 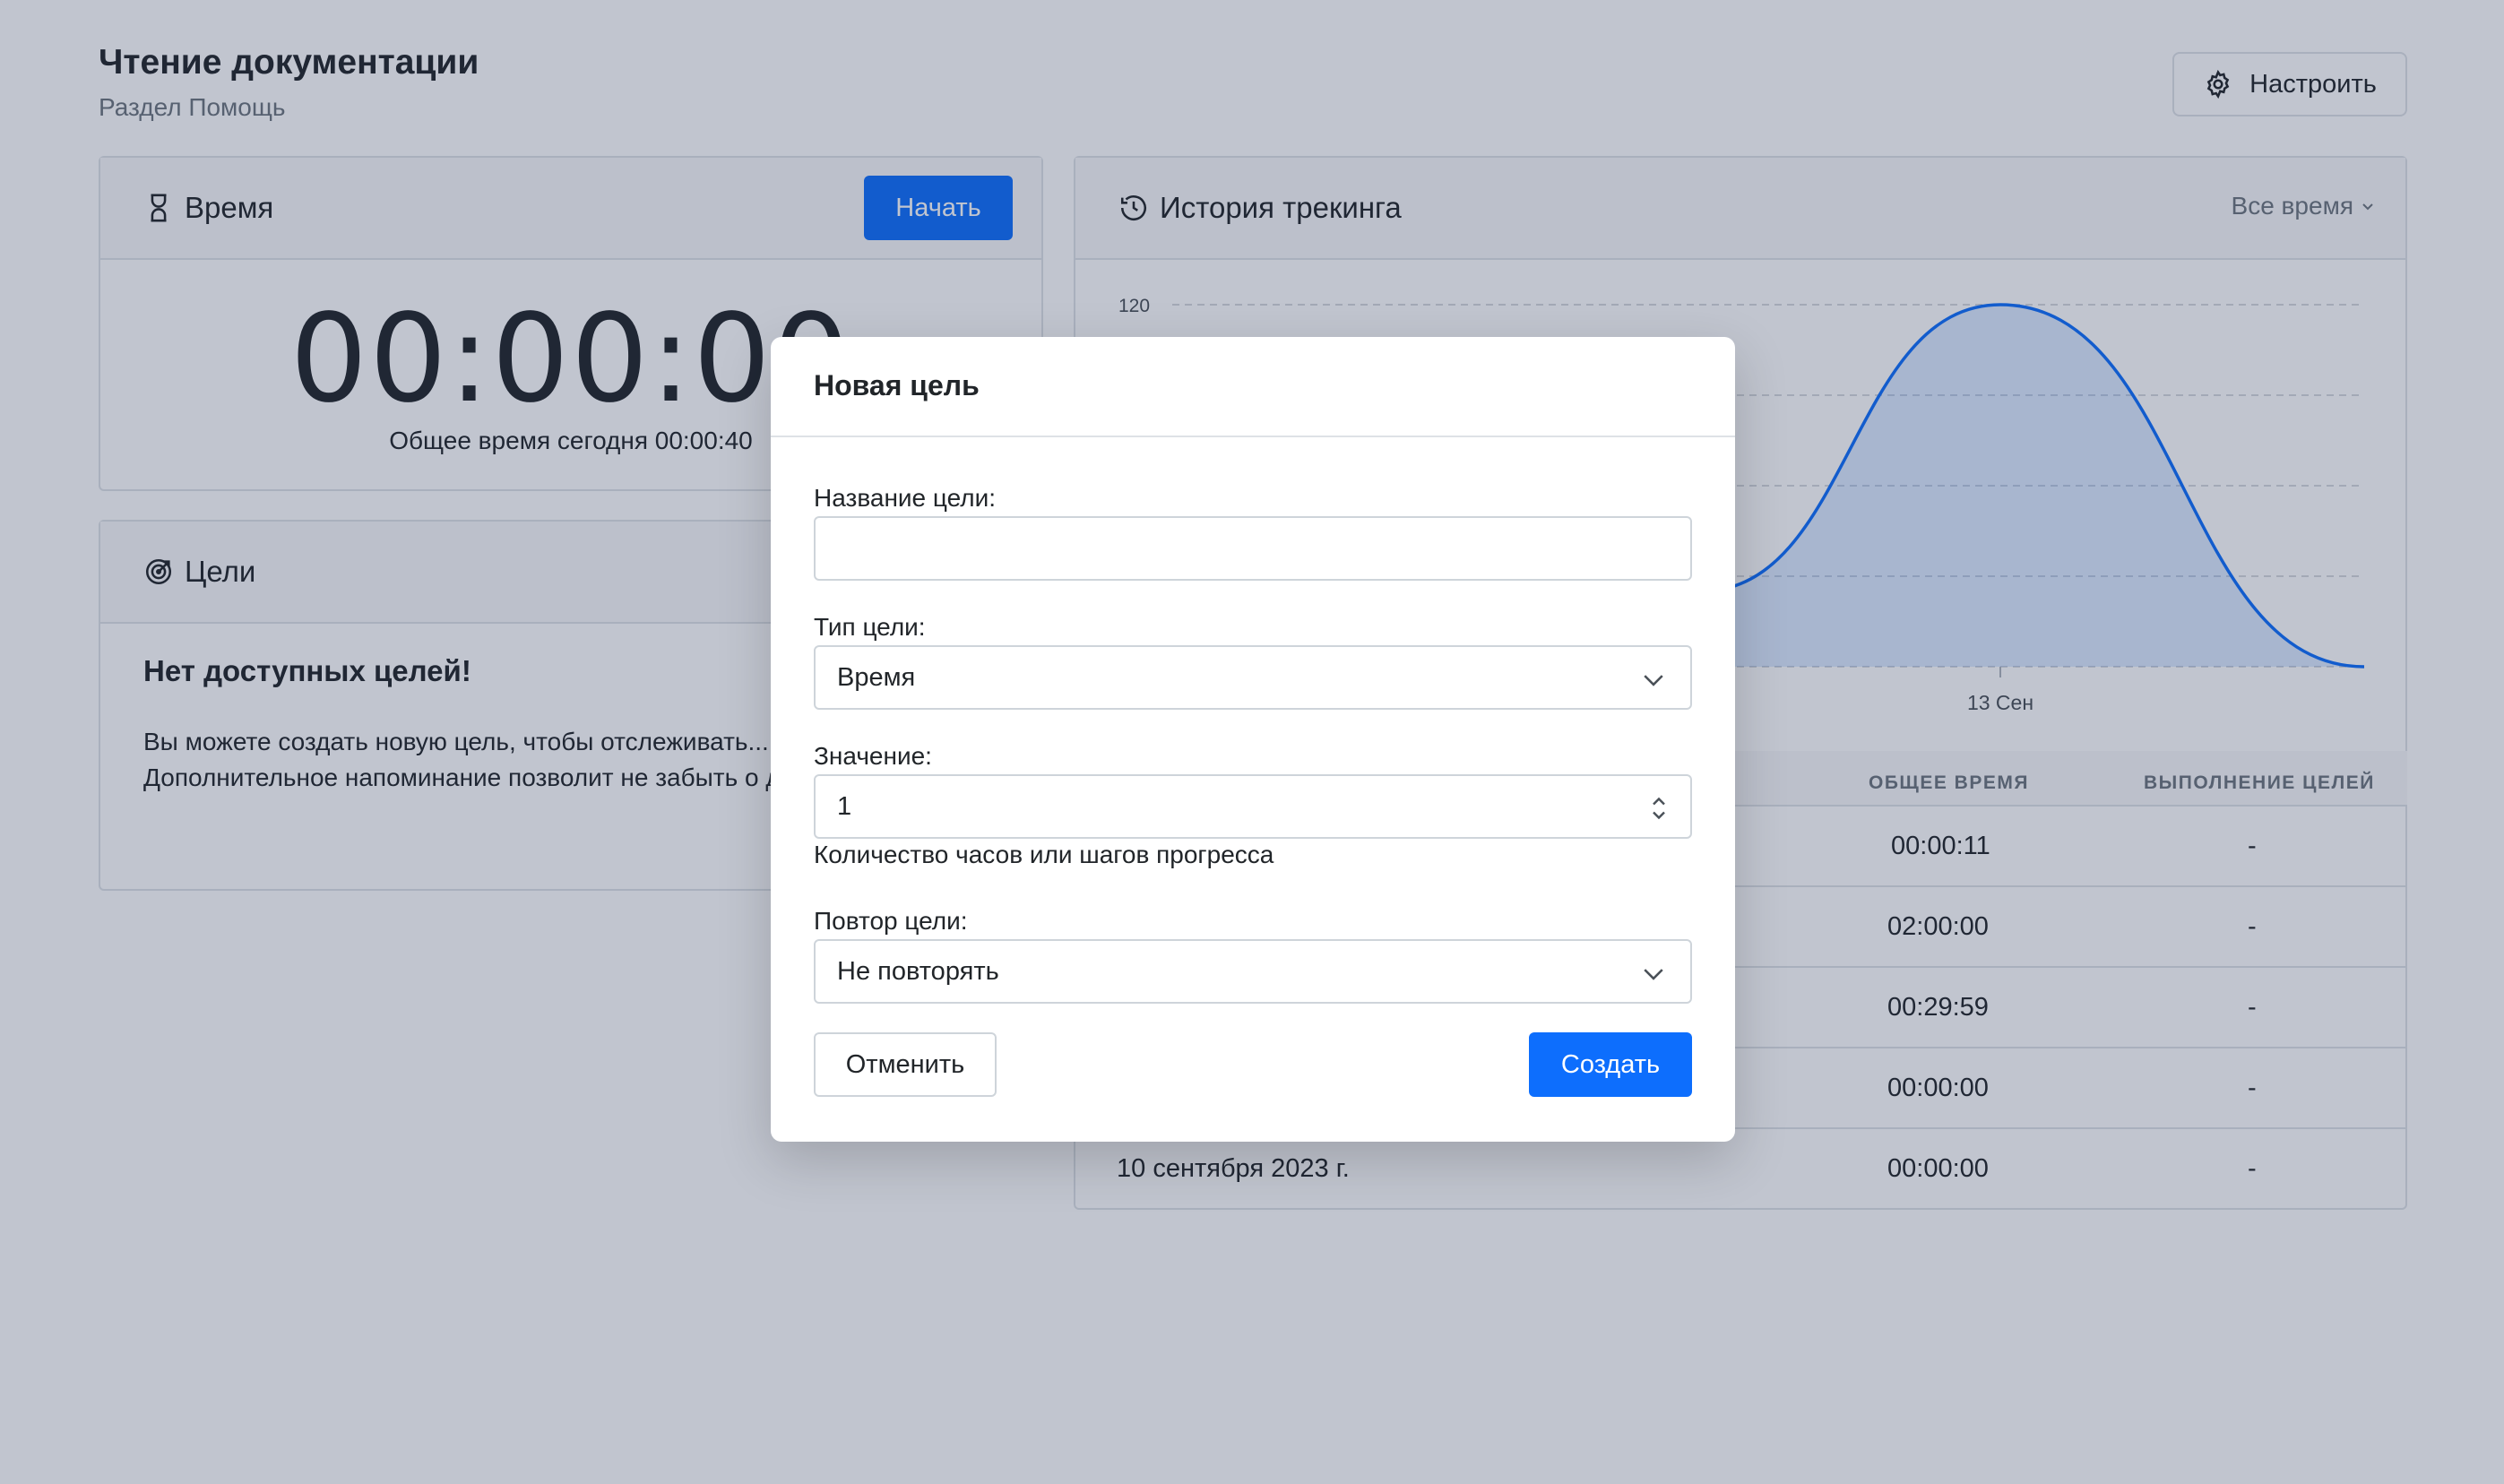 What do you see at coordinates (844, 806) in the screenshot?
I see `goal-value-text: 1` at bounding box center [844, 806].